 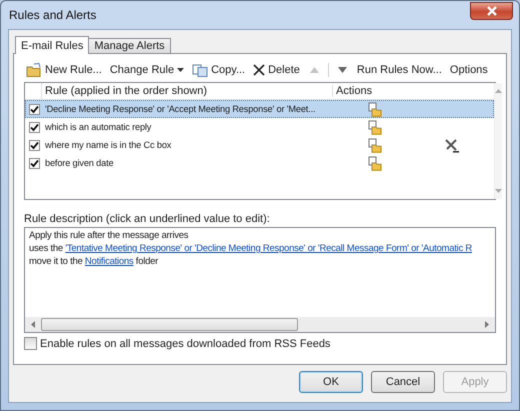 What do you see at coordinates (259, 127) in the screenshot?
I see `rule-row: which is an automatic reply` at bounding box center [259, 127].